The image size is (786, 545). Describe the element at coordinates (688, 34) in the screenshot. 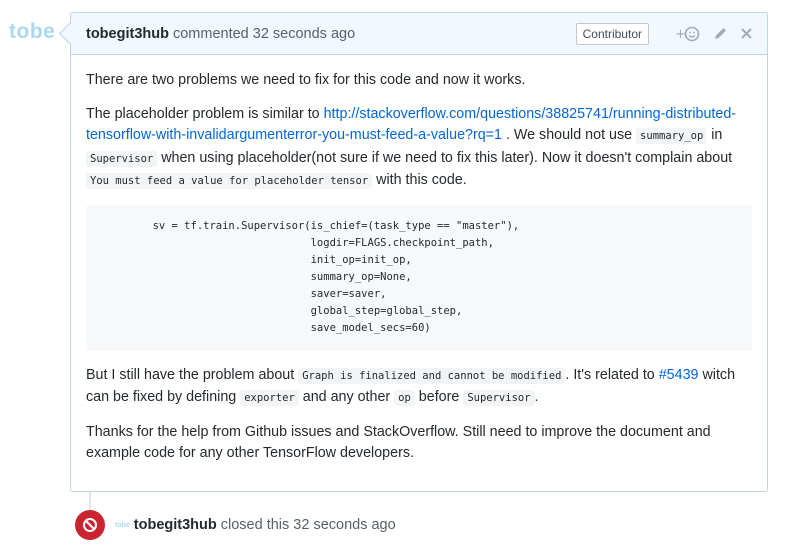

I see `add-reaction-icon: +` at that location.